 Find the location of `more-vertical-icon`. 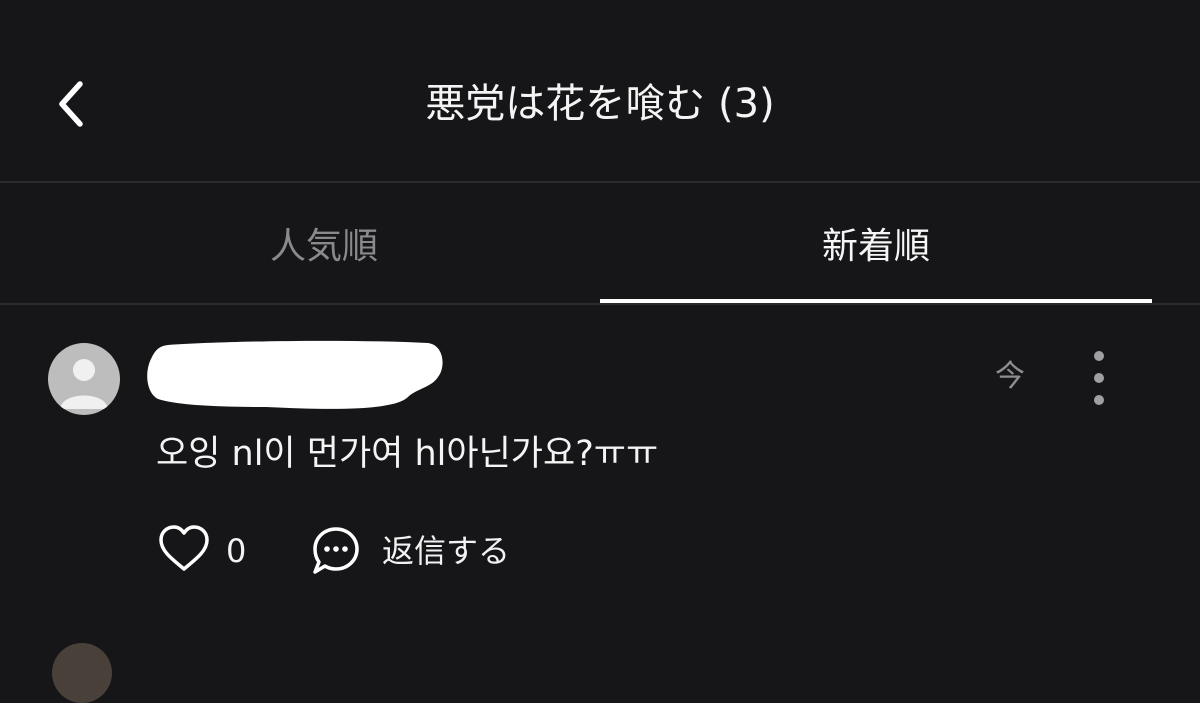

more-vertical-icon is located at coordinates (1099, 356).